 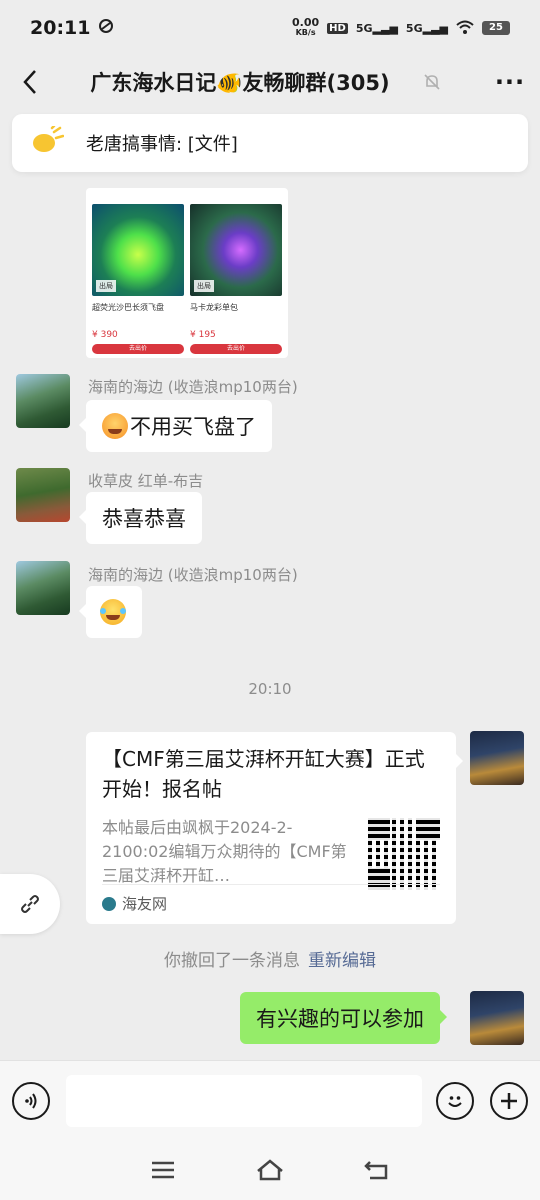 I want to click on battery-icon: 25, so click(x=496, y=28).